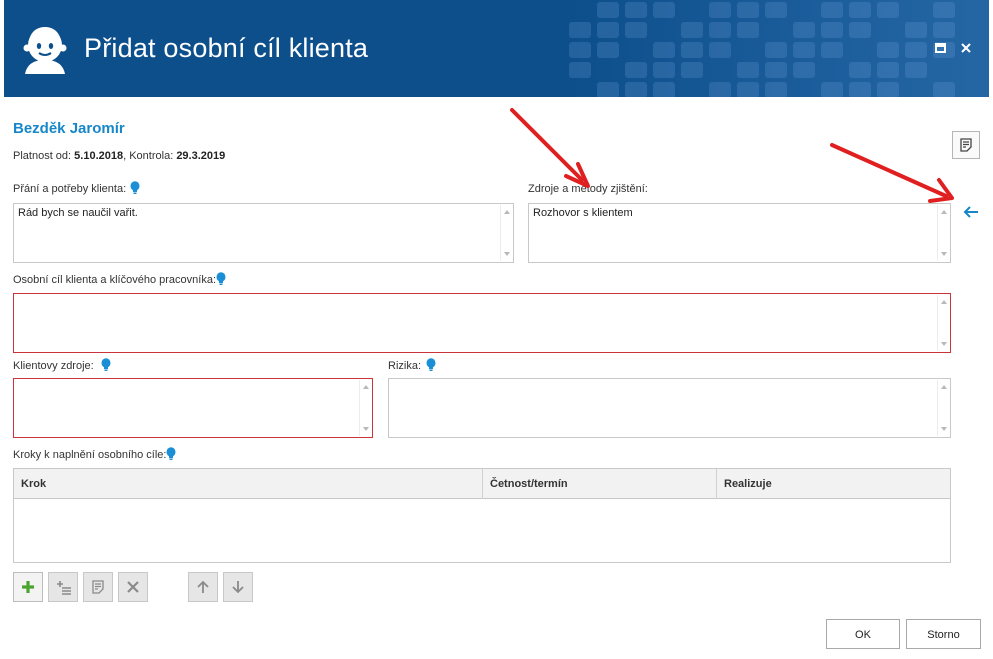 This screenshot has height=659, width=993. I want to click on control-label: Kontrola:, so click(151, 156).